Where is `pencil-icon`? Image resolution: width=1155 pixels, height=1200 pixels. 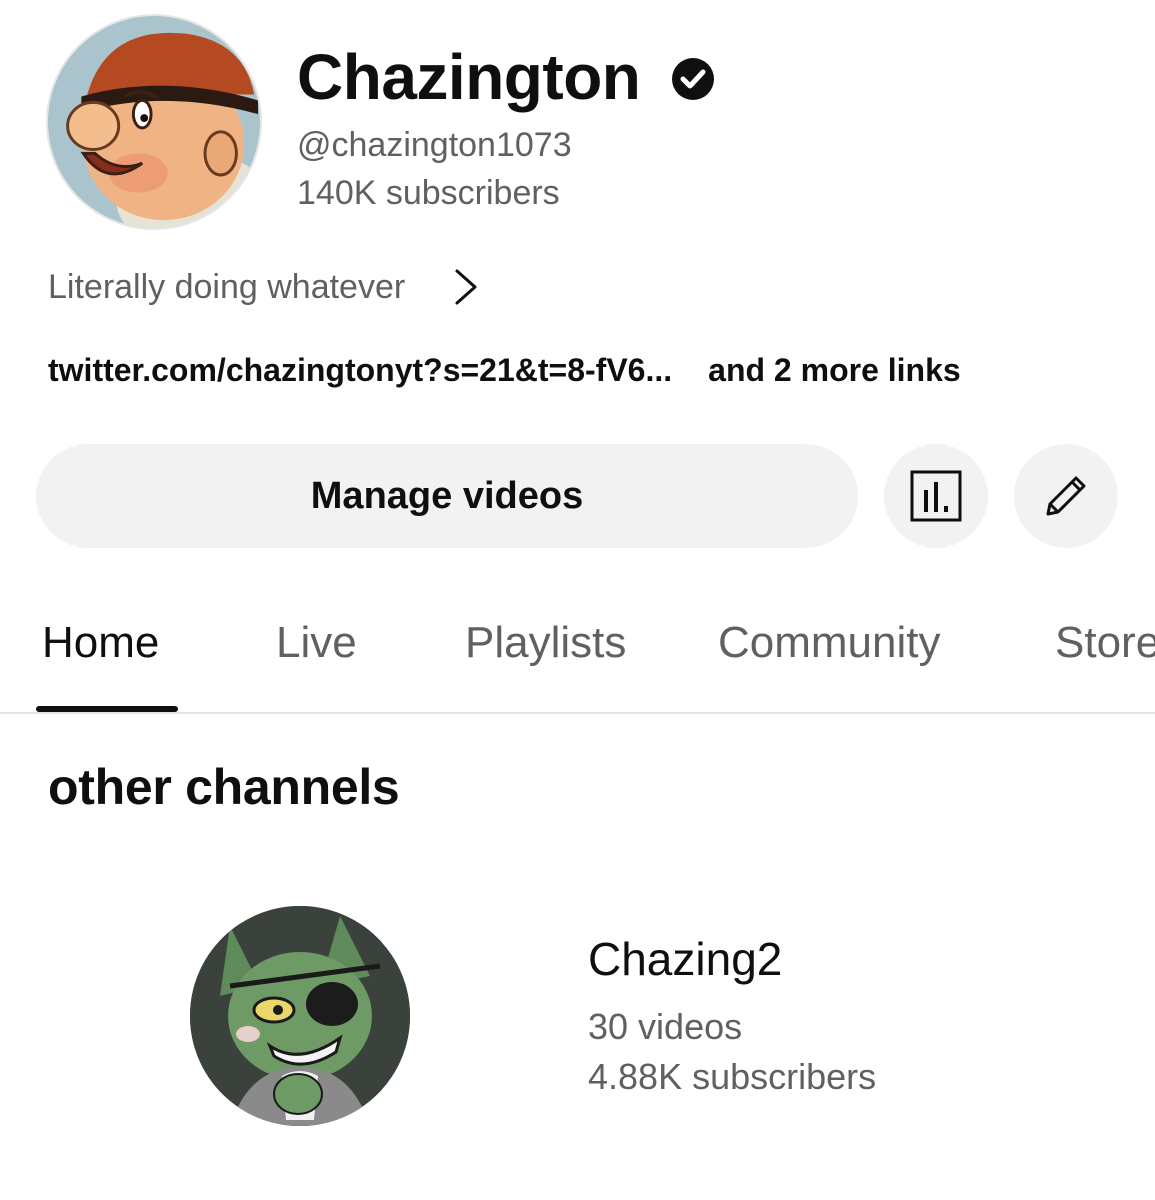
pencil-icon is located at coordinates (1066, 496).